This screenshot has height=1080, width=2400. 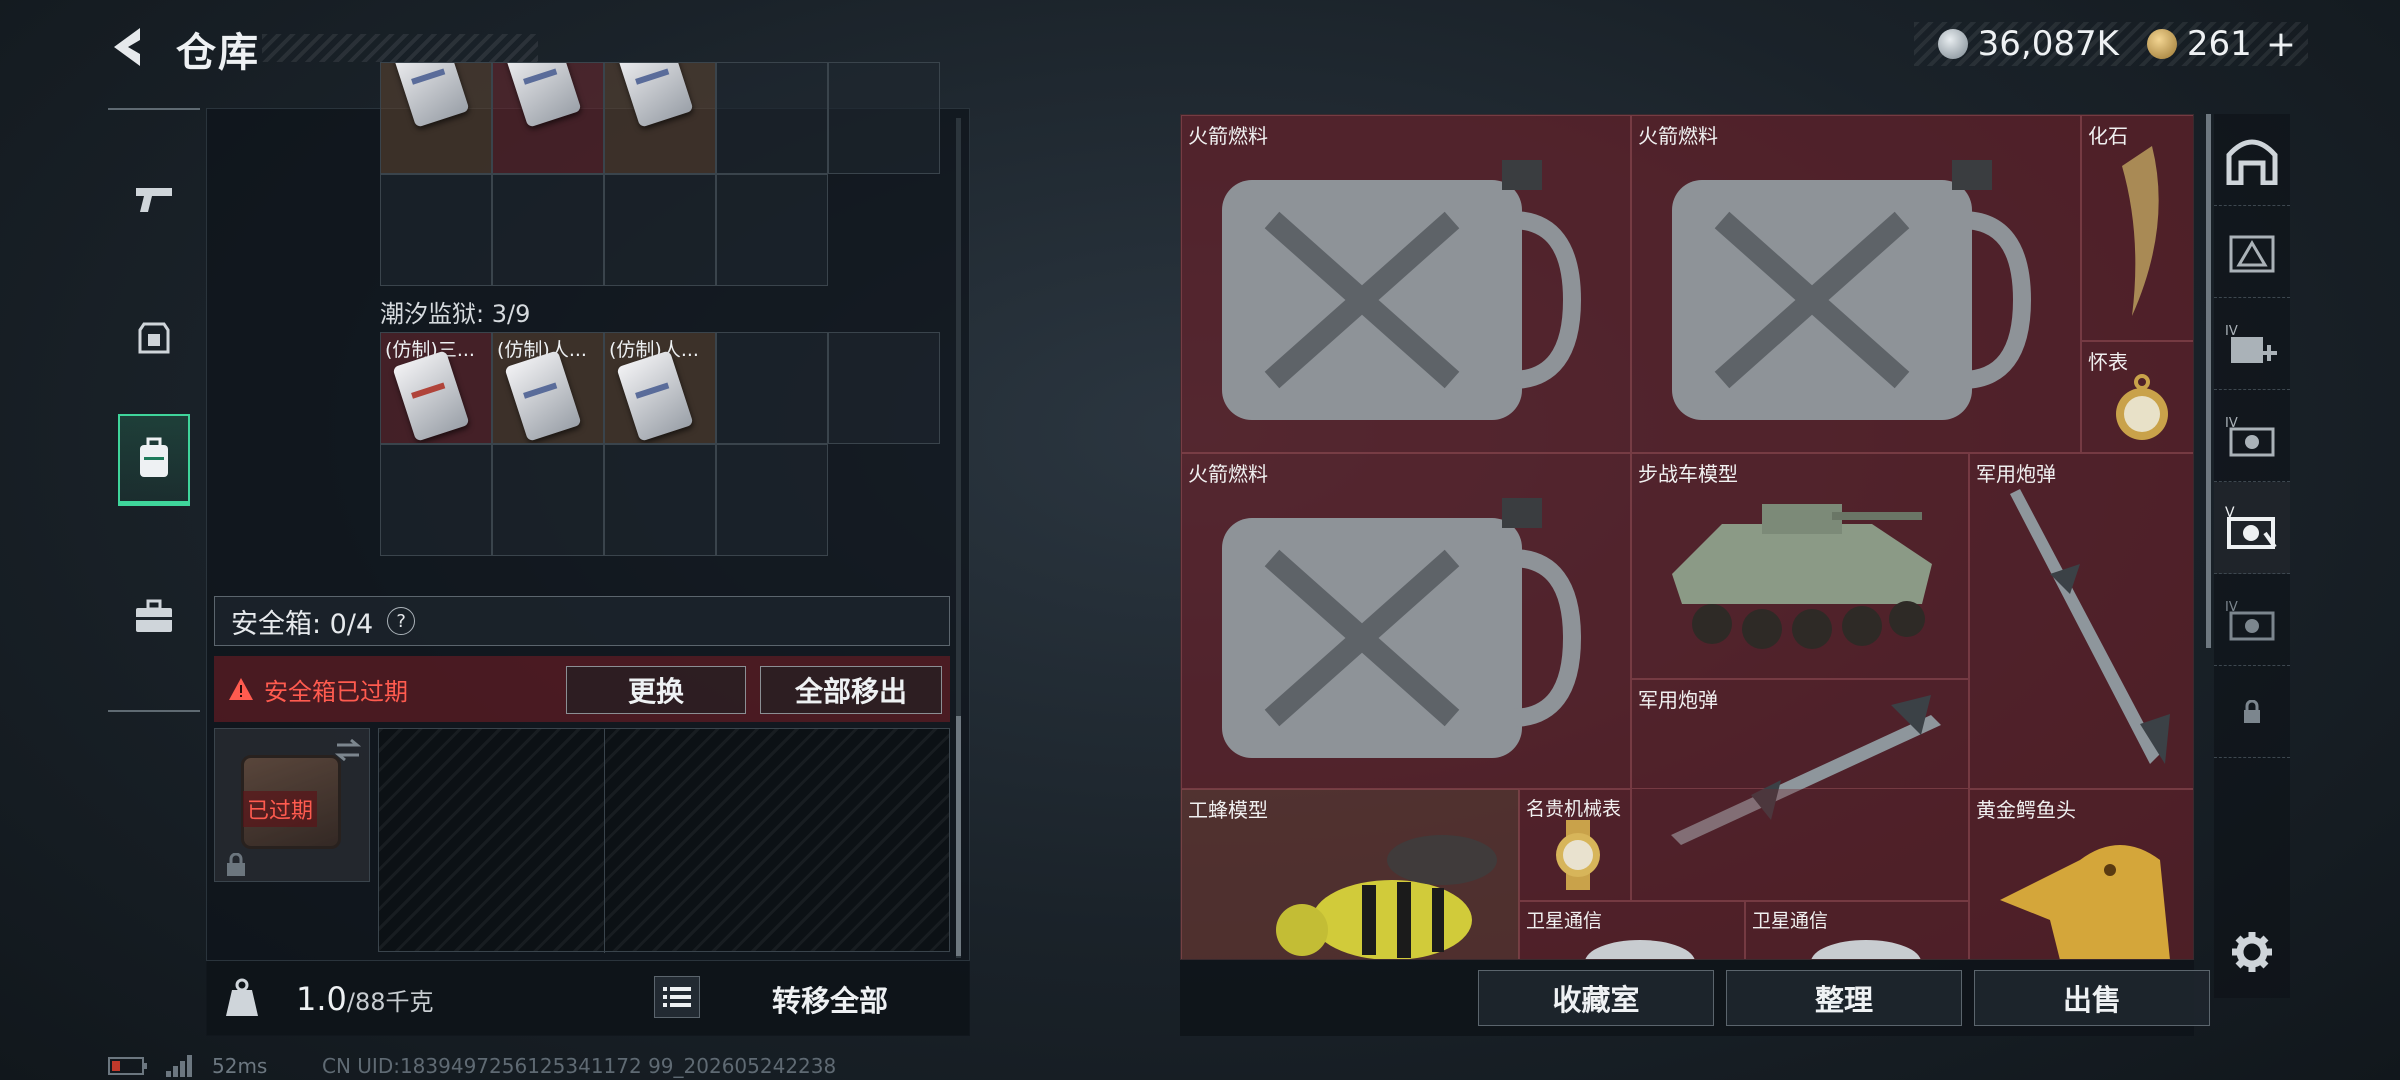 What do you see at coordinates (1386, 897) in the screenshot?
I see `bee-model-image` at bounding box center [1386, 897].